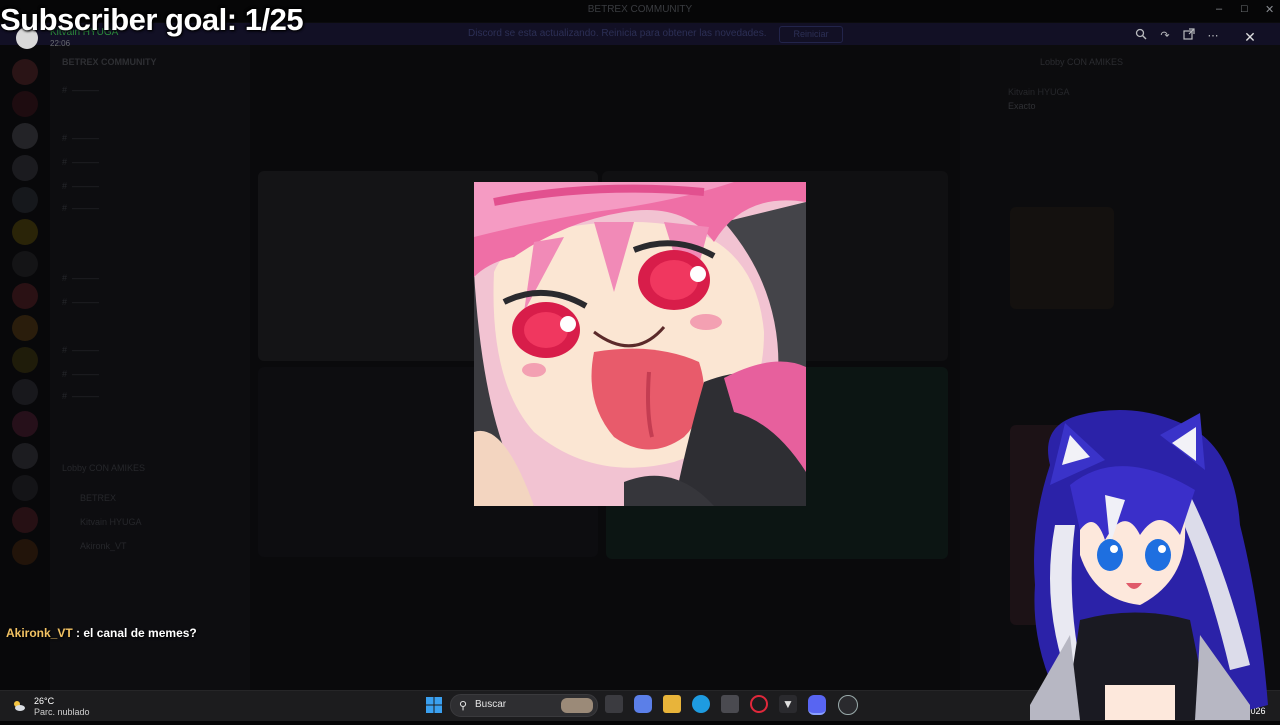 The image size is (1280, 725). What do you see at coordinates (111, 522) in the screenshot?
I see `voice-member: Kitvain HYUGA` at bounding box center [111, 522].